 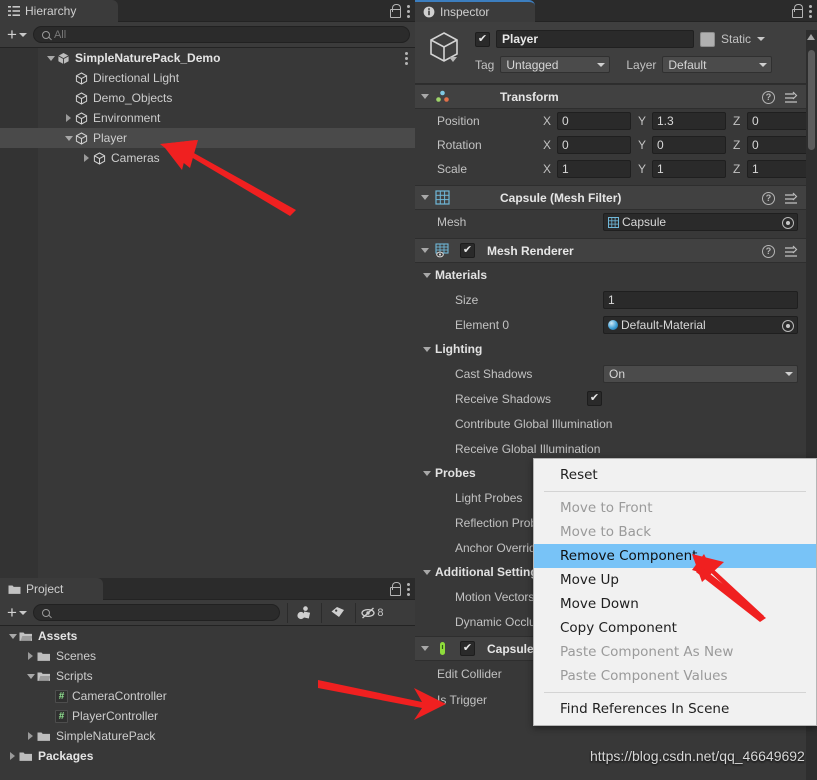 What do you see at coordinates (467, 250) in the screenshot?
I see `mesh-renderer-enabled-checkbox` at bounding box center [467, 250].